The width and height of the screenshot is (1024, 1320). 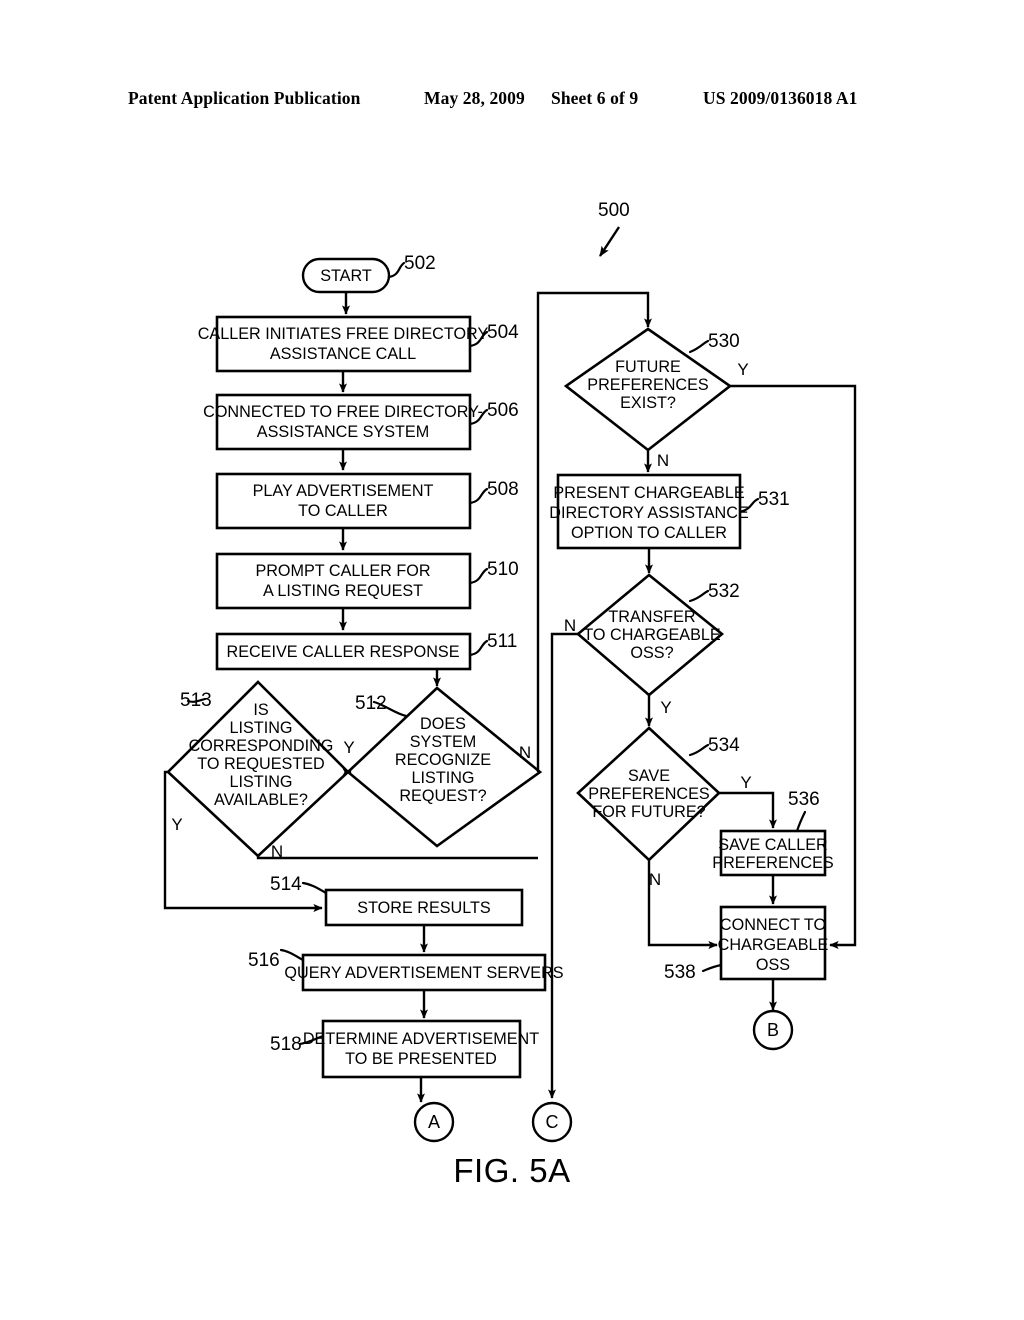 I want to click on diagram-ref-arrow, so click(x=609, y=241).